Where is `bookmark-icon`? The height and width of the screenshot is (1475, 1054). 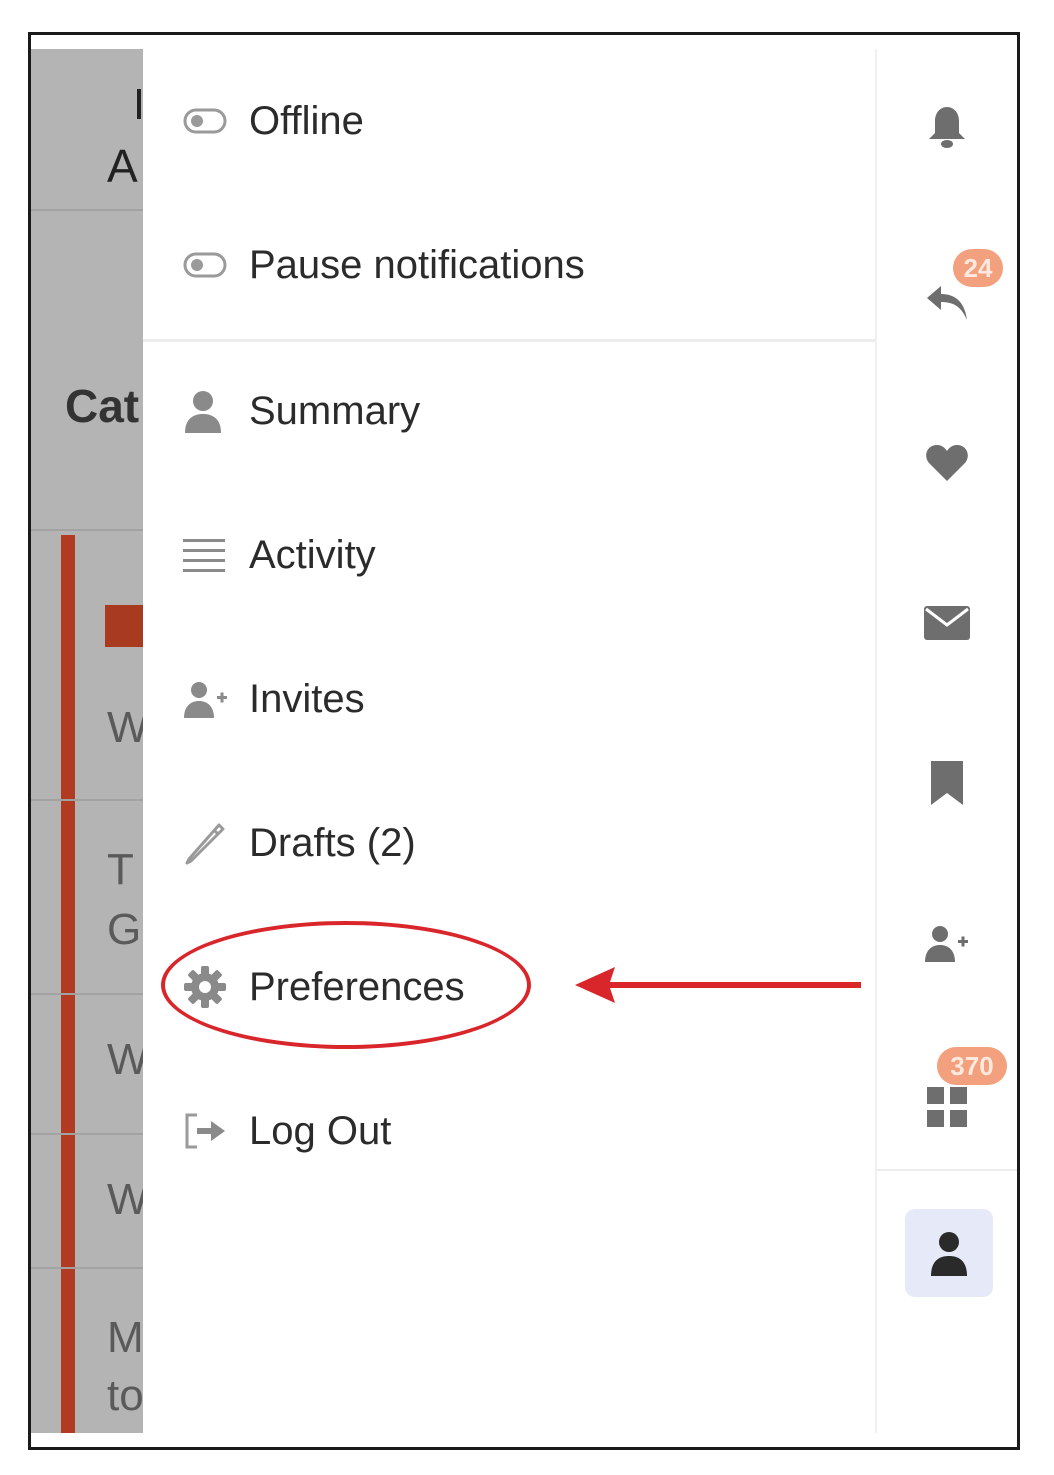 bookmark-icon is located at coordinates (947, 783).